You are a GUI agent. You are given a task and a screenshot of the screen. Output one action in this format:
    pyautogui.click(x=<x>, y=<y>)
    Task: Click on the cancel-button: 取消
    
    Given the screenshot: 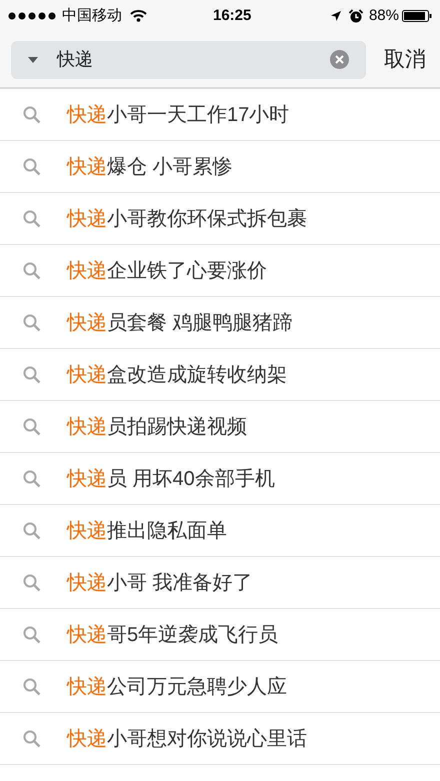 What is the action you would take?
    pyautogui.click(x=405, y=60)
    